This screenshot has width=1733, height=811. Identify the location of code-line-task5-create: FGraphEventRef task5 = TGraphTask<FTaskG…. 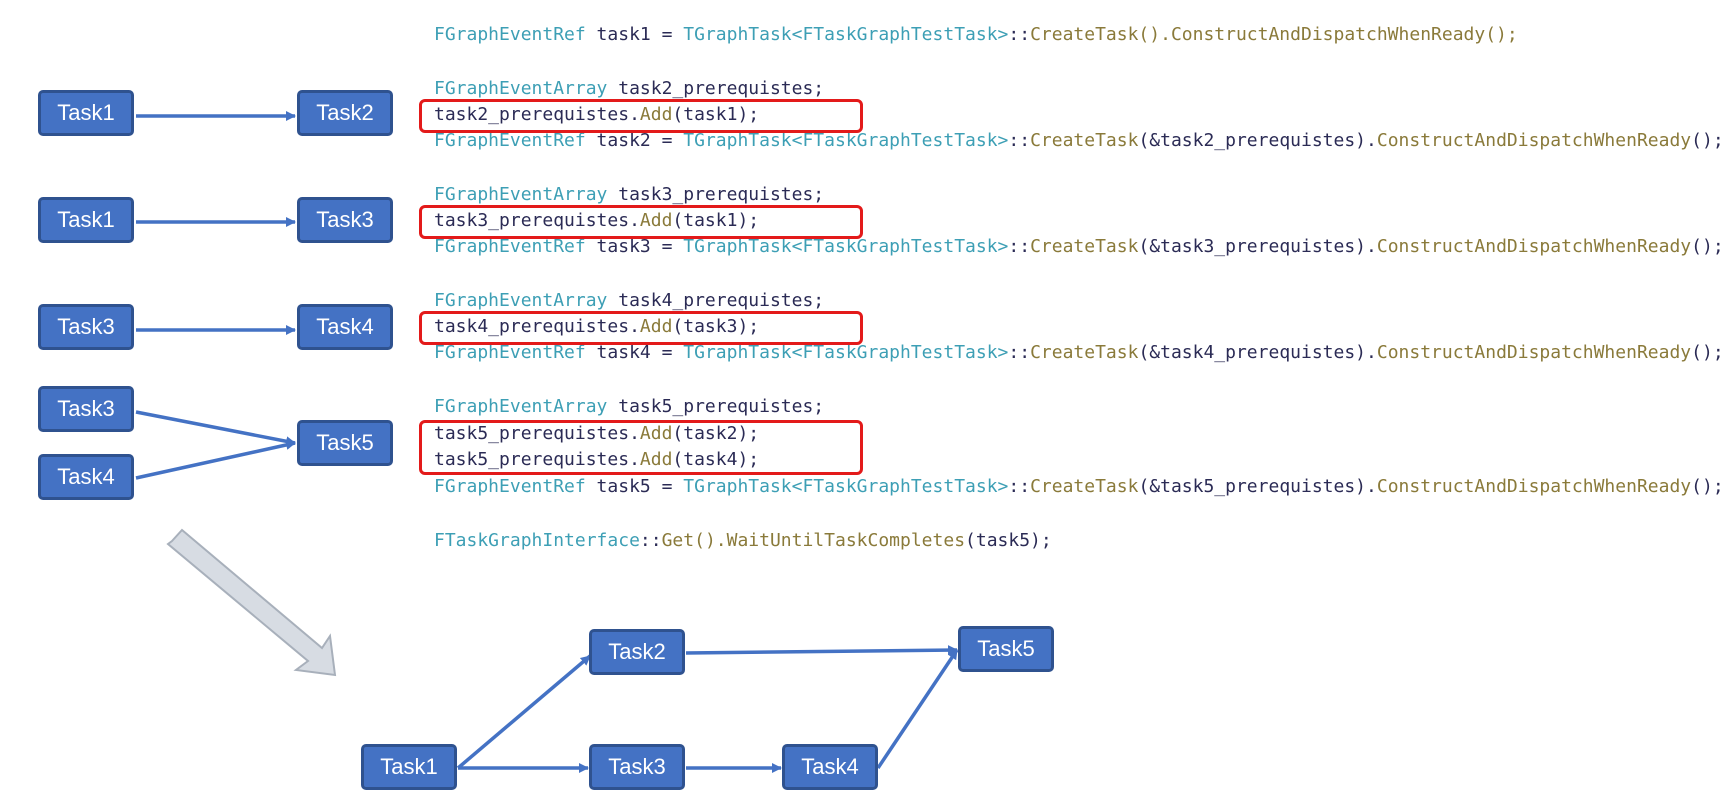
(1079, 487).